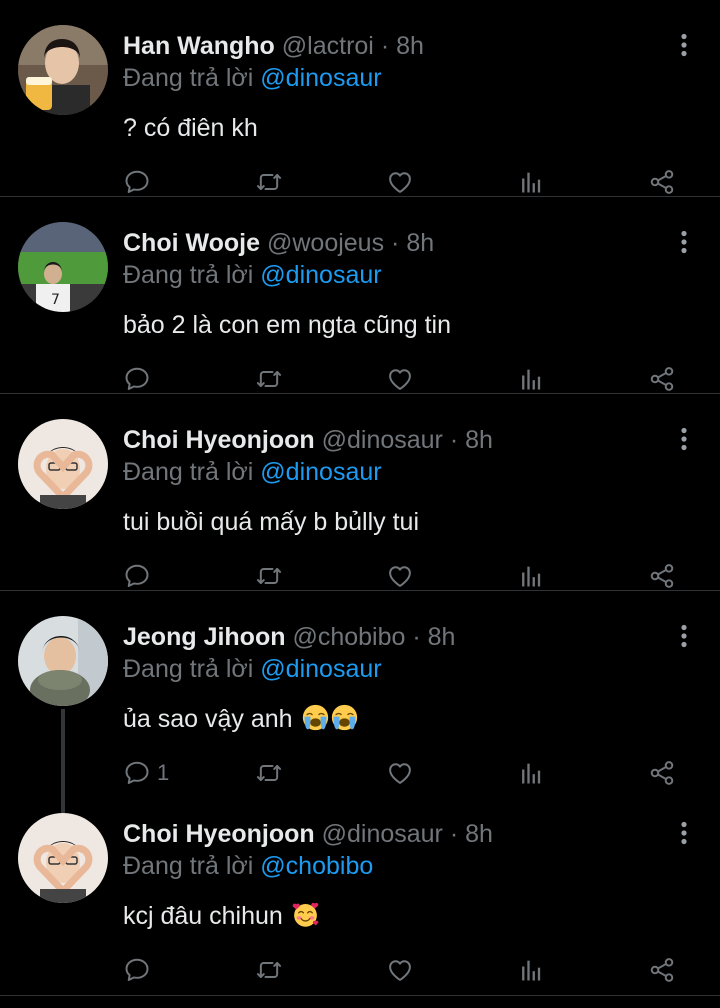 Image resolution: width=720 pixels, height=1008 pixels. What do you see at coordinates (63, 267) in the screenshot?
I see `avatar: 7` at bounding box center [63, 267].